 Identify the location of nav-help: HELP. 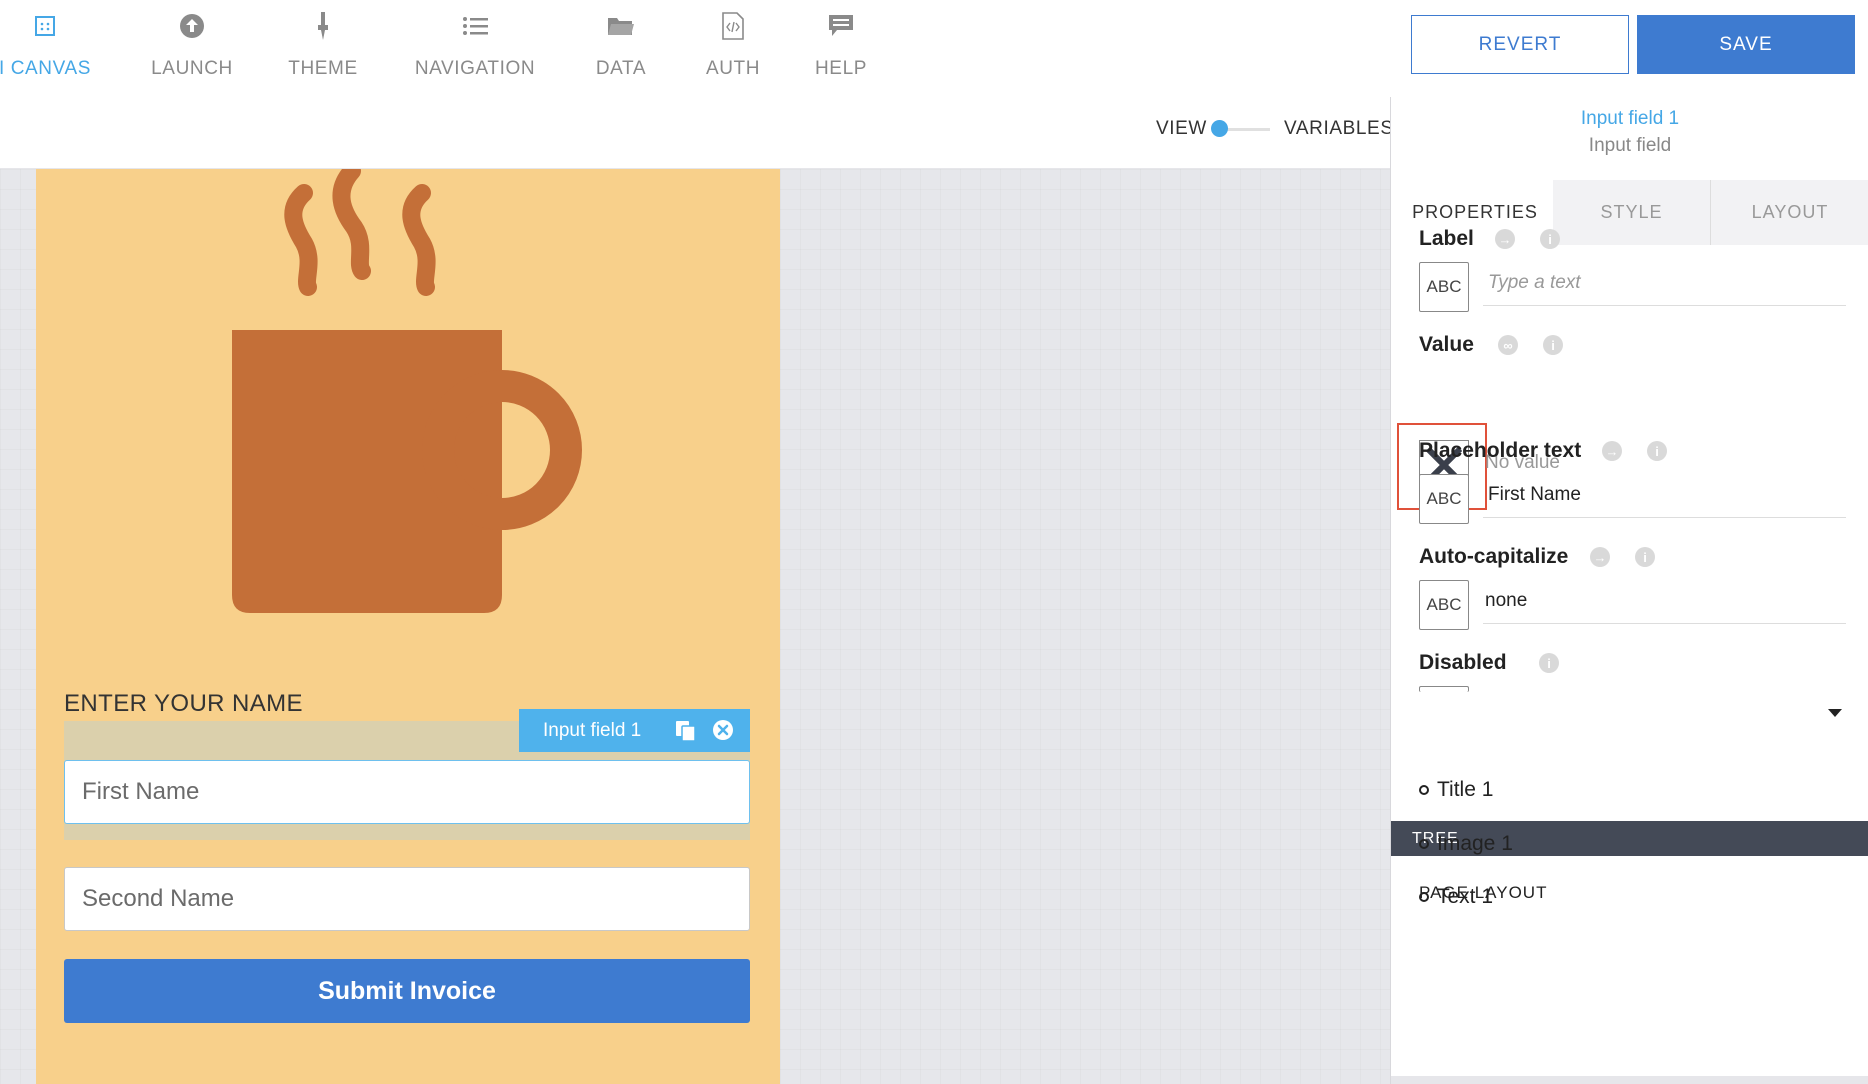
(841, 45).